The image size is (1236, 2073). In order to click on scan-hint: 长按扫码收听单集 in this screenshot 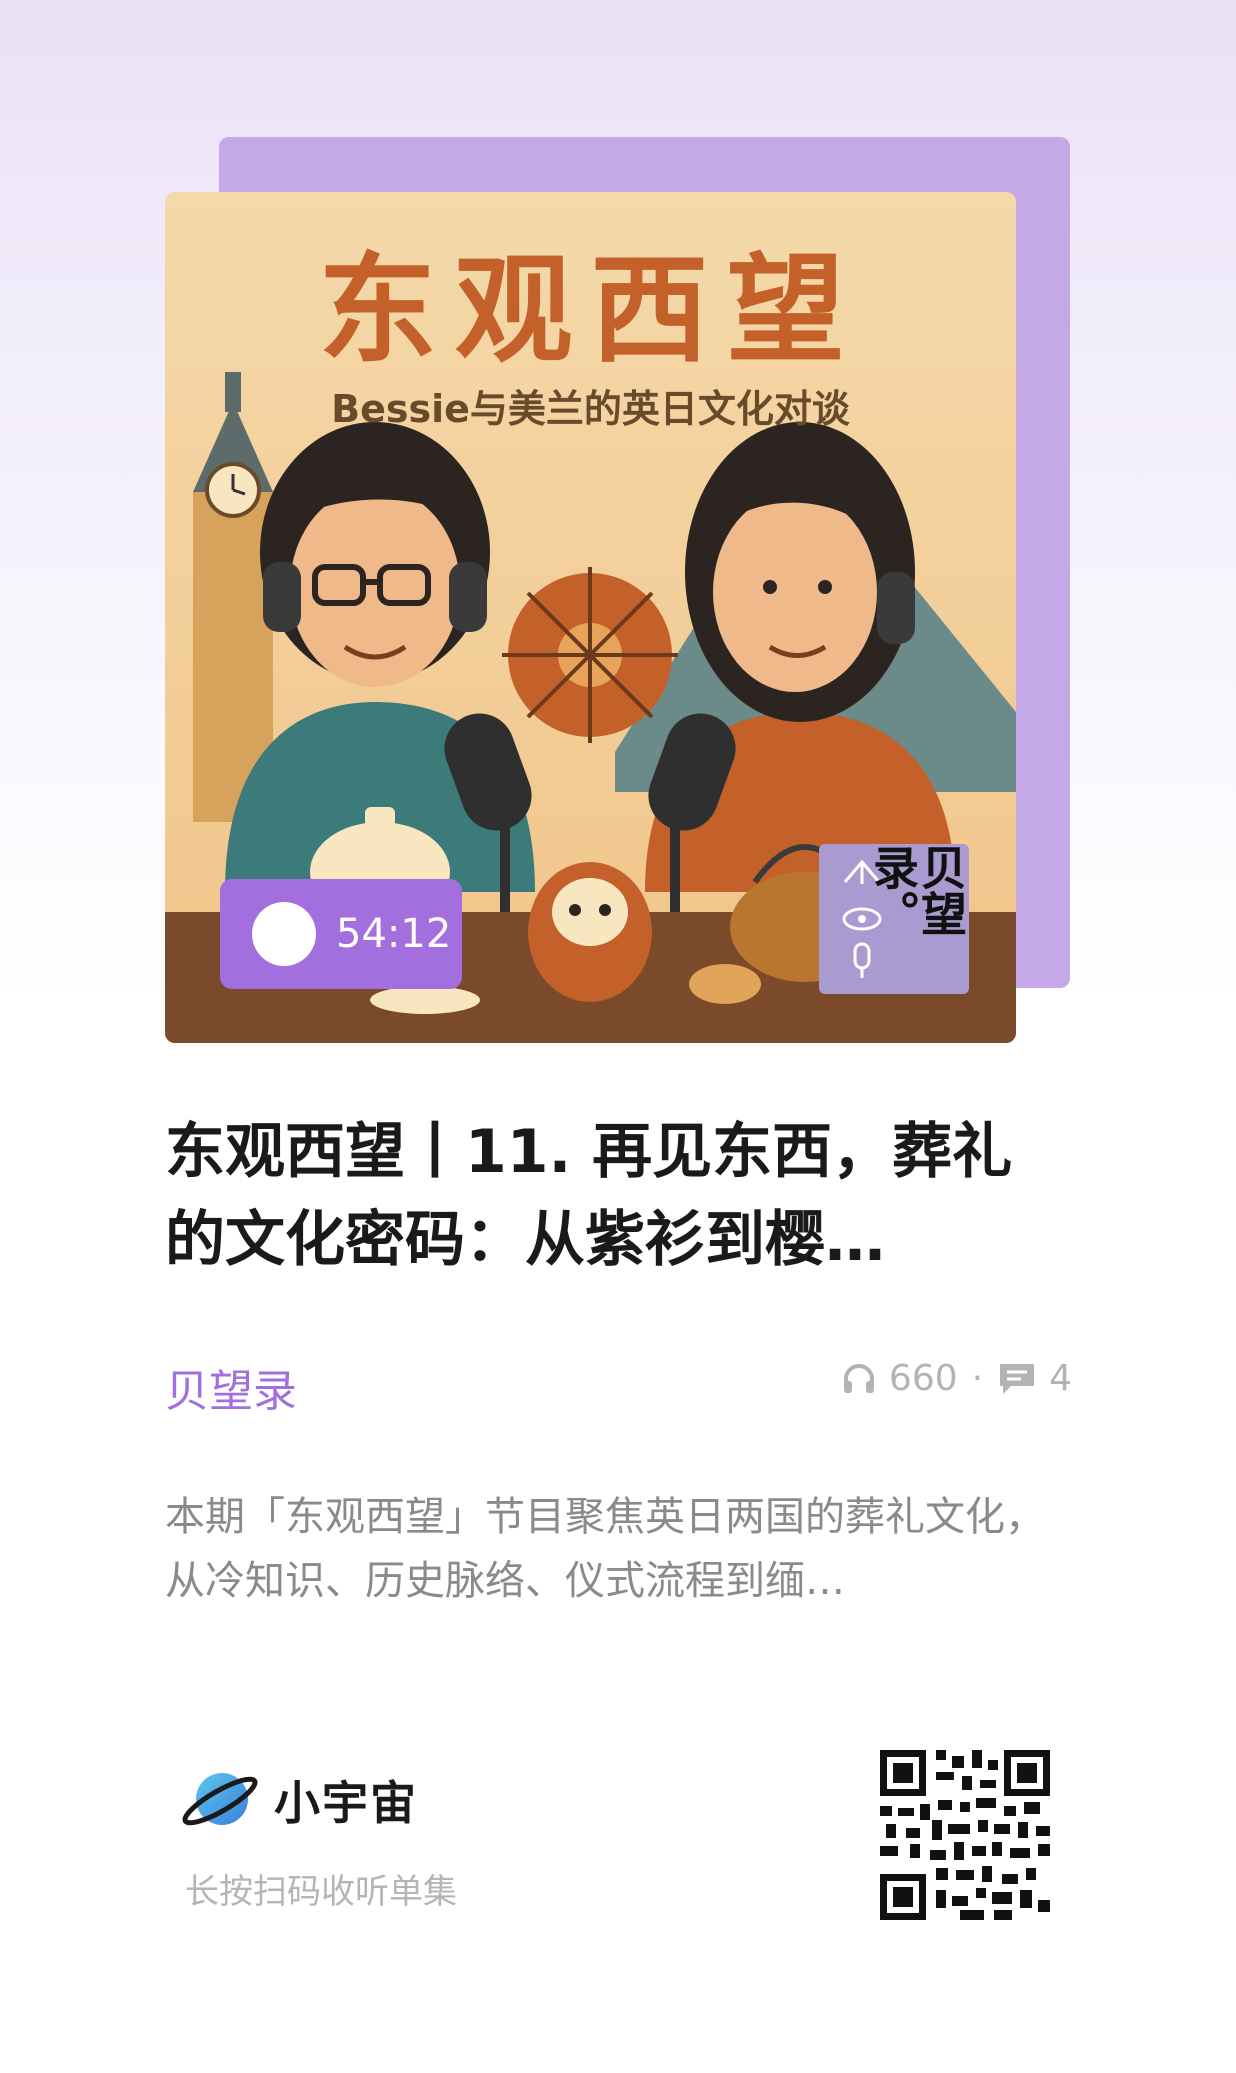, I will do `click(321, 1892)`.